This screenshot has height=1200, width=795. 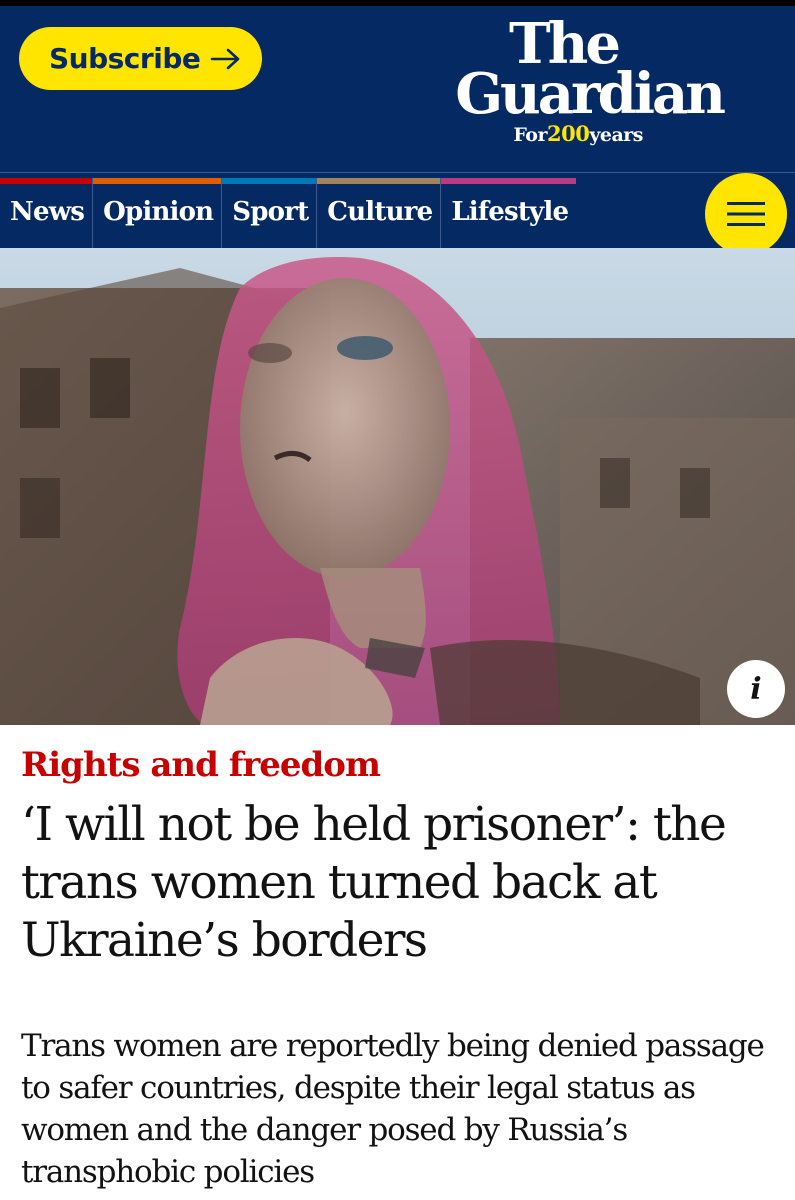 I want to click on nav-item-culture: Culture, so click(x=379, y=213).